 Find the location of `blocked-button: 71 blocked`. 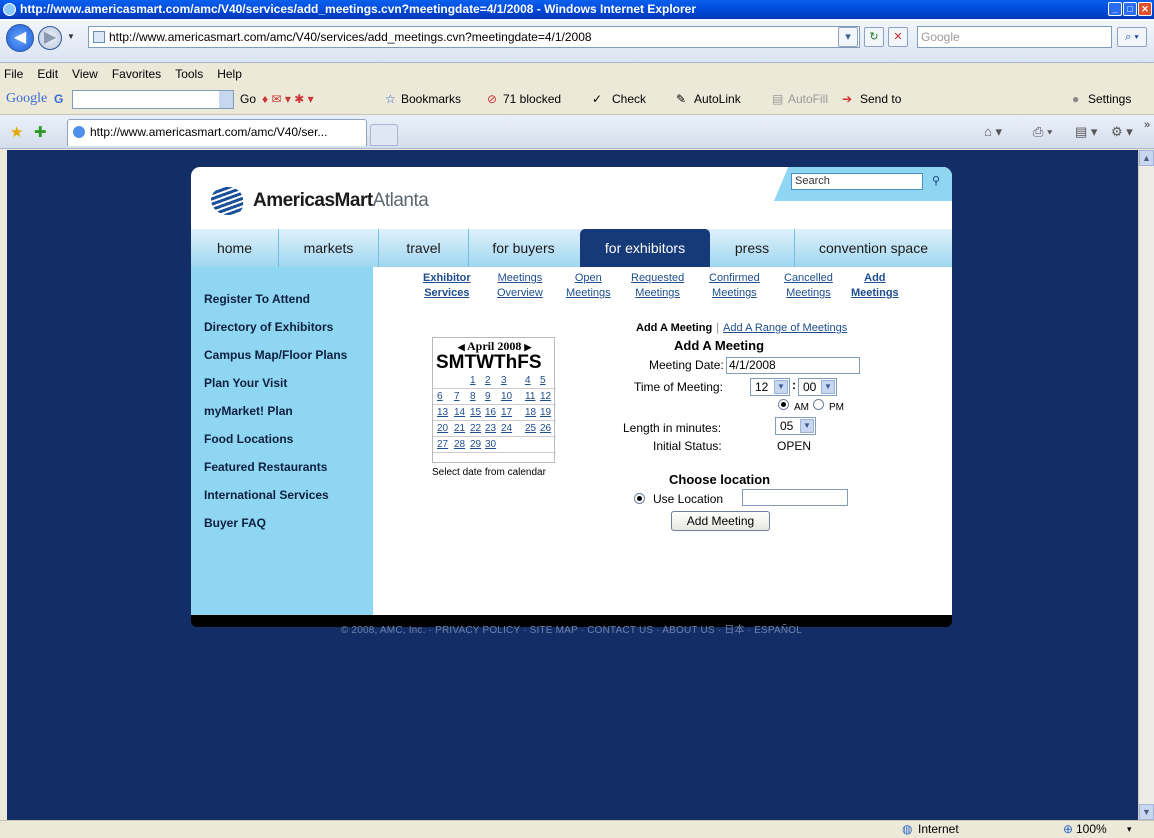

blocked-button: 71 blocked is located at coordinates (532, 99).